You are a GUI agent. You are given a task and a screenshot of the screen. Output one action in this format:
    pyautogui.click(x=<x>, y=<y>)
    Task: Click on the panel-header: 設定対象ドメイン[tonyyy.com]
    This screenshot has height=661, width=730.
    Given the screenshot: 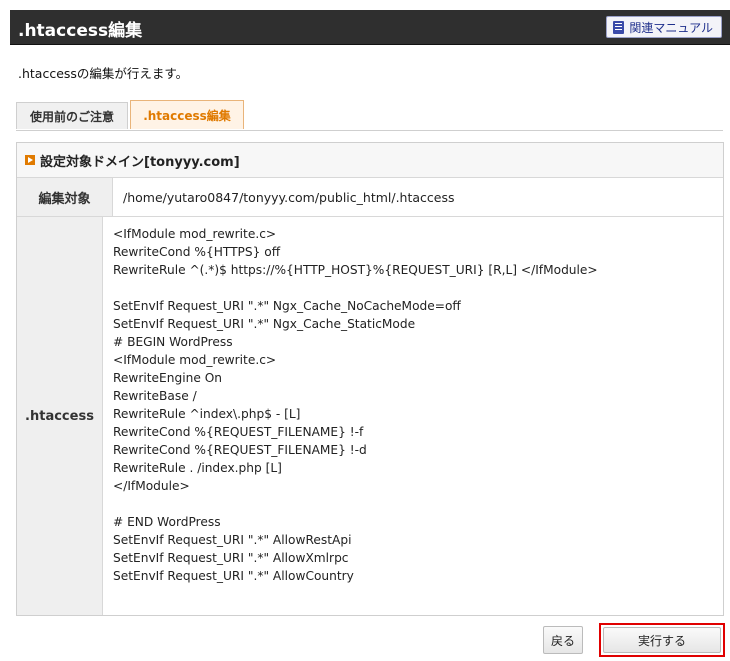 What is the action you would take?
    pyautogui.click(x=370, y=160)
    